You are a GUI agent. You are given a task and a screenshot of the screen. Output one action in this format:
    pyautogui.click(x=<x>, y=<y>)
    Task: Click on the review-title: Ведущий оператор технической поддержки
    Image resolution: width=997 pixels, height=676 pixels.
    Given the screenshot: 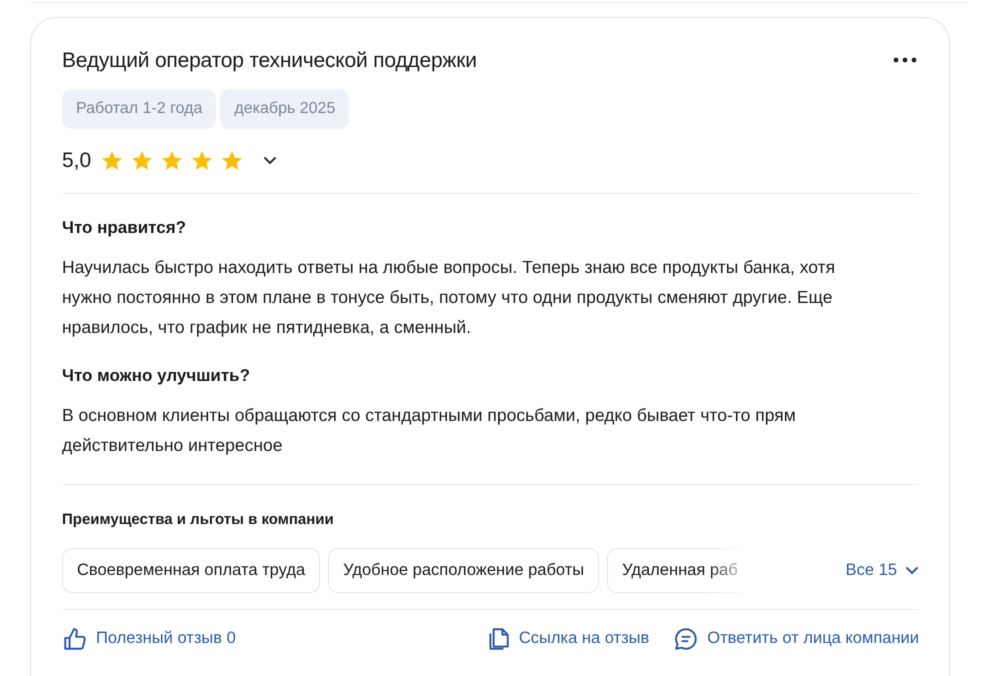 What is the action you would take?
    pyautogui.click(x=269, y=61)
    